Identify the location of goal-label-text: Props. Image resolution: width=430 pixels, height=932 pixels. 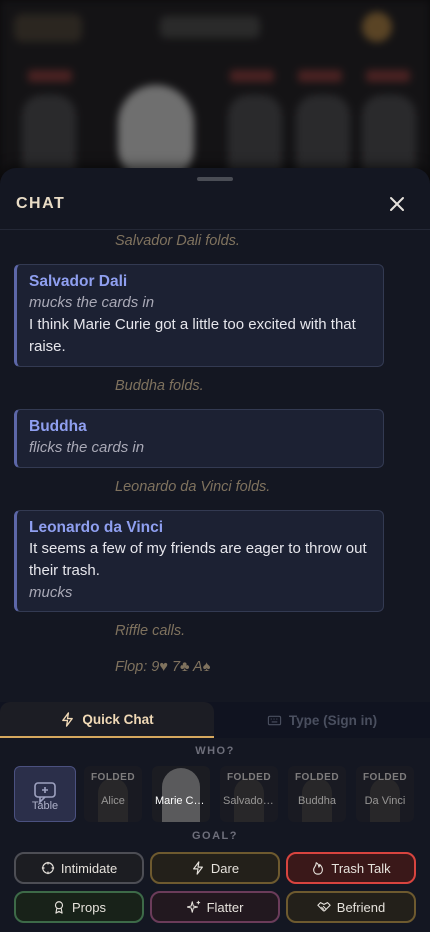
(89, 907).